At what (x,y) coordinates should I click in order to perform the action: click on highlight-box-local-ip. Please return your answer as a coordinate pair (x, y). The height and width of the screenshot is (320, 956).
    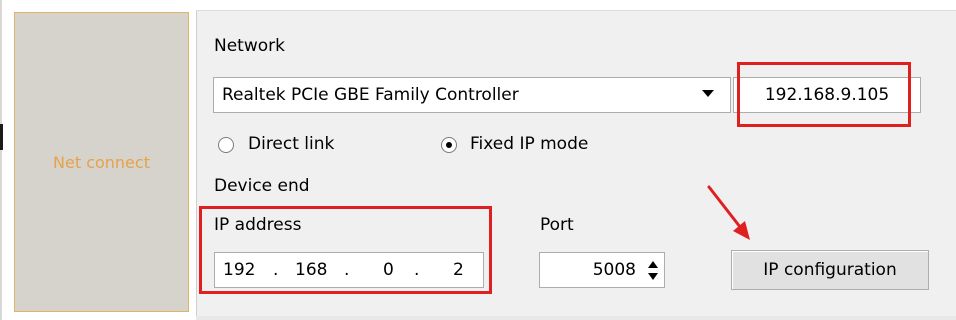
    Looking at the image, I should click on (824, 94).